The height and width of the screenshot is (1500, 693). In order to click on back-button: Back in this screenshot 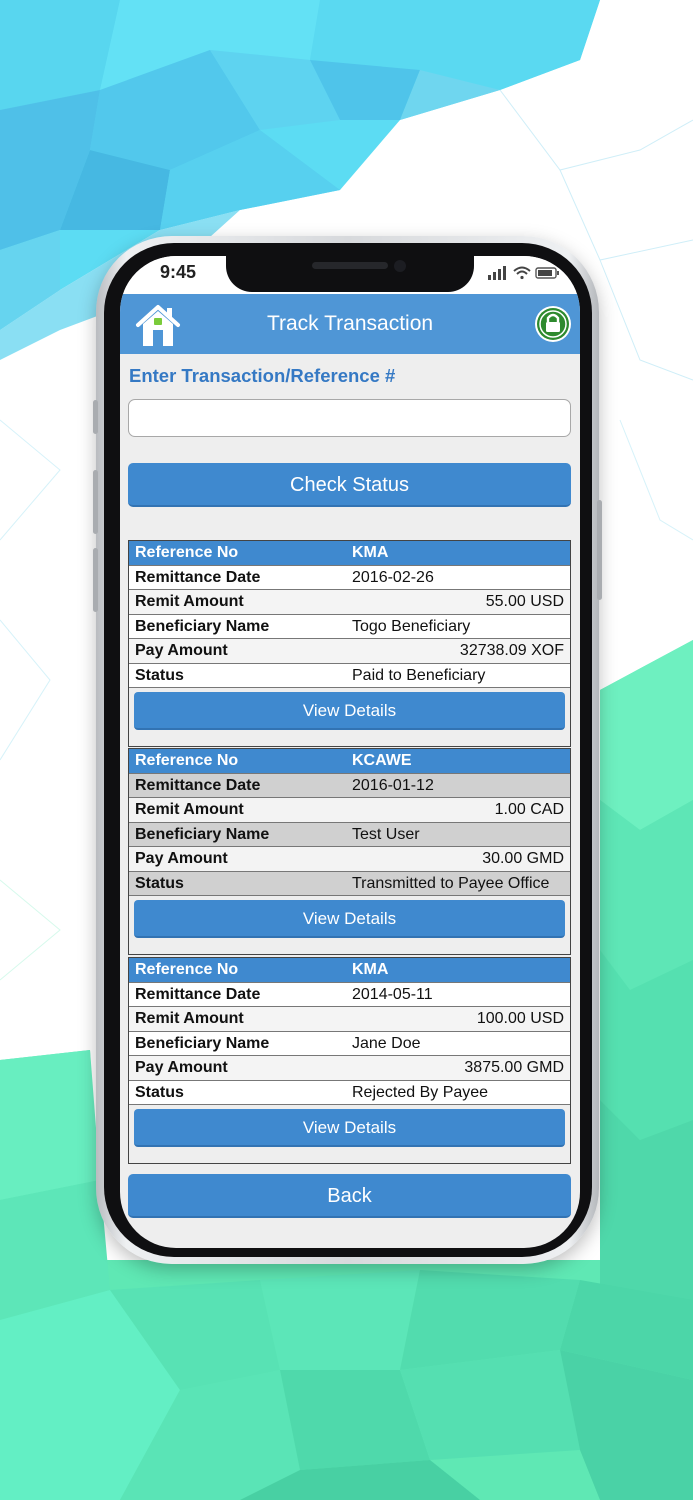, I will do `click(349, 1196)`.